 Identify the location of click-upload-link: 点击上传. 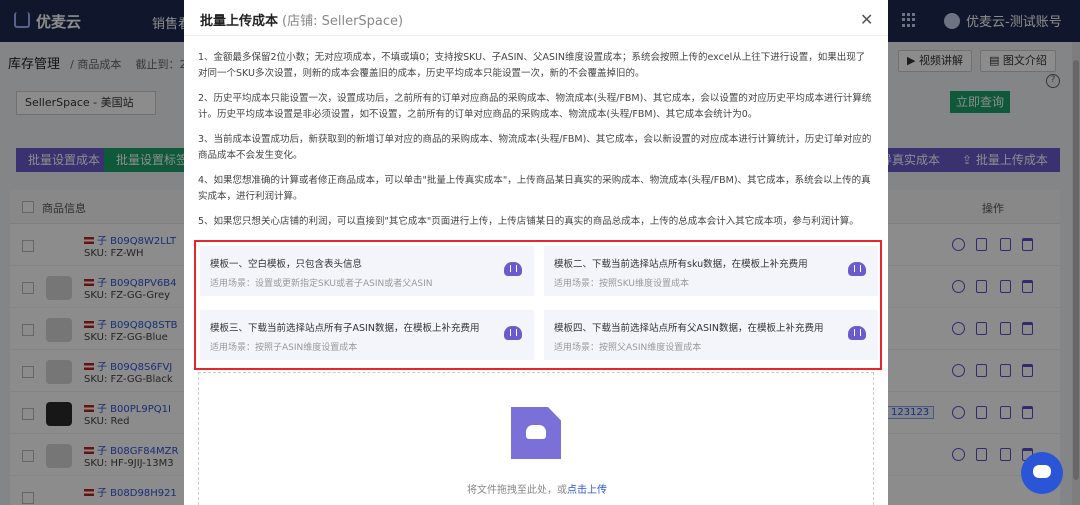
(587, 490).